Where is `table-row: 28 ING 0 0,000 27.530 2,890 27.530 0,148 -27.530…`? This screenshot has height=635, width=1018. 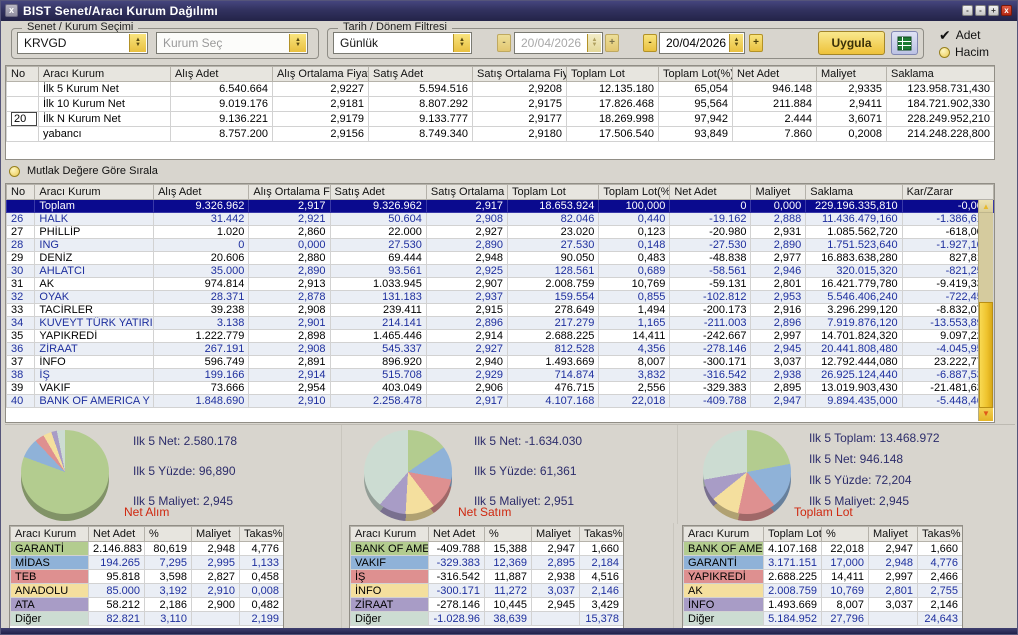 table-row: 28 ING 0 0,000 27.530 2,890 27.530 0,148 -27.530… is located at coordinates (500, 245).